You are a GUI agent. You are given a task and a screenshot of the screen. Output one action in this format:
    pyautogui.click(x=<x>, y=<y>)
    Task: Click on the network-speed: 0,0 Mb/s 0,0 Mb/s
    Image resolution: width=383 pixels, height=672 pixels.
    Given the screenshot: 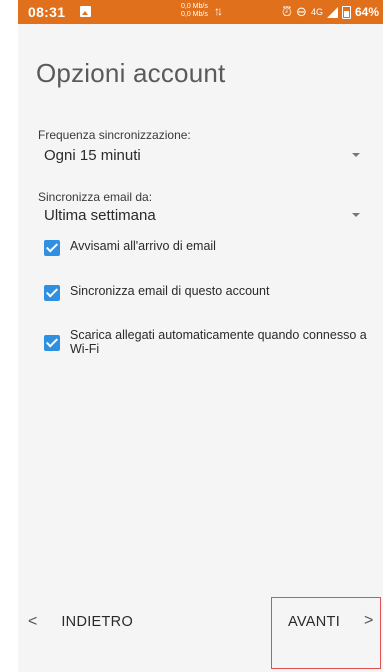 What is the action you would take?
    pyautogui.click(x=194, y=11)
    